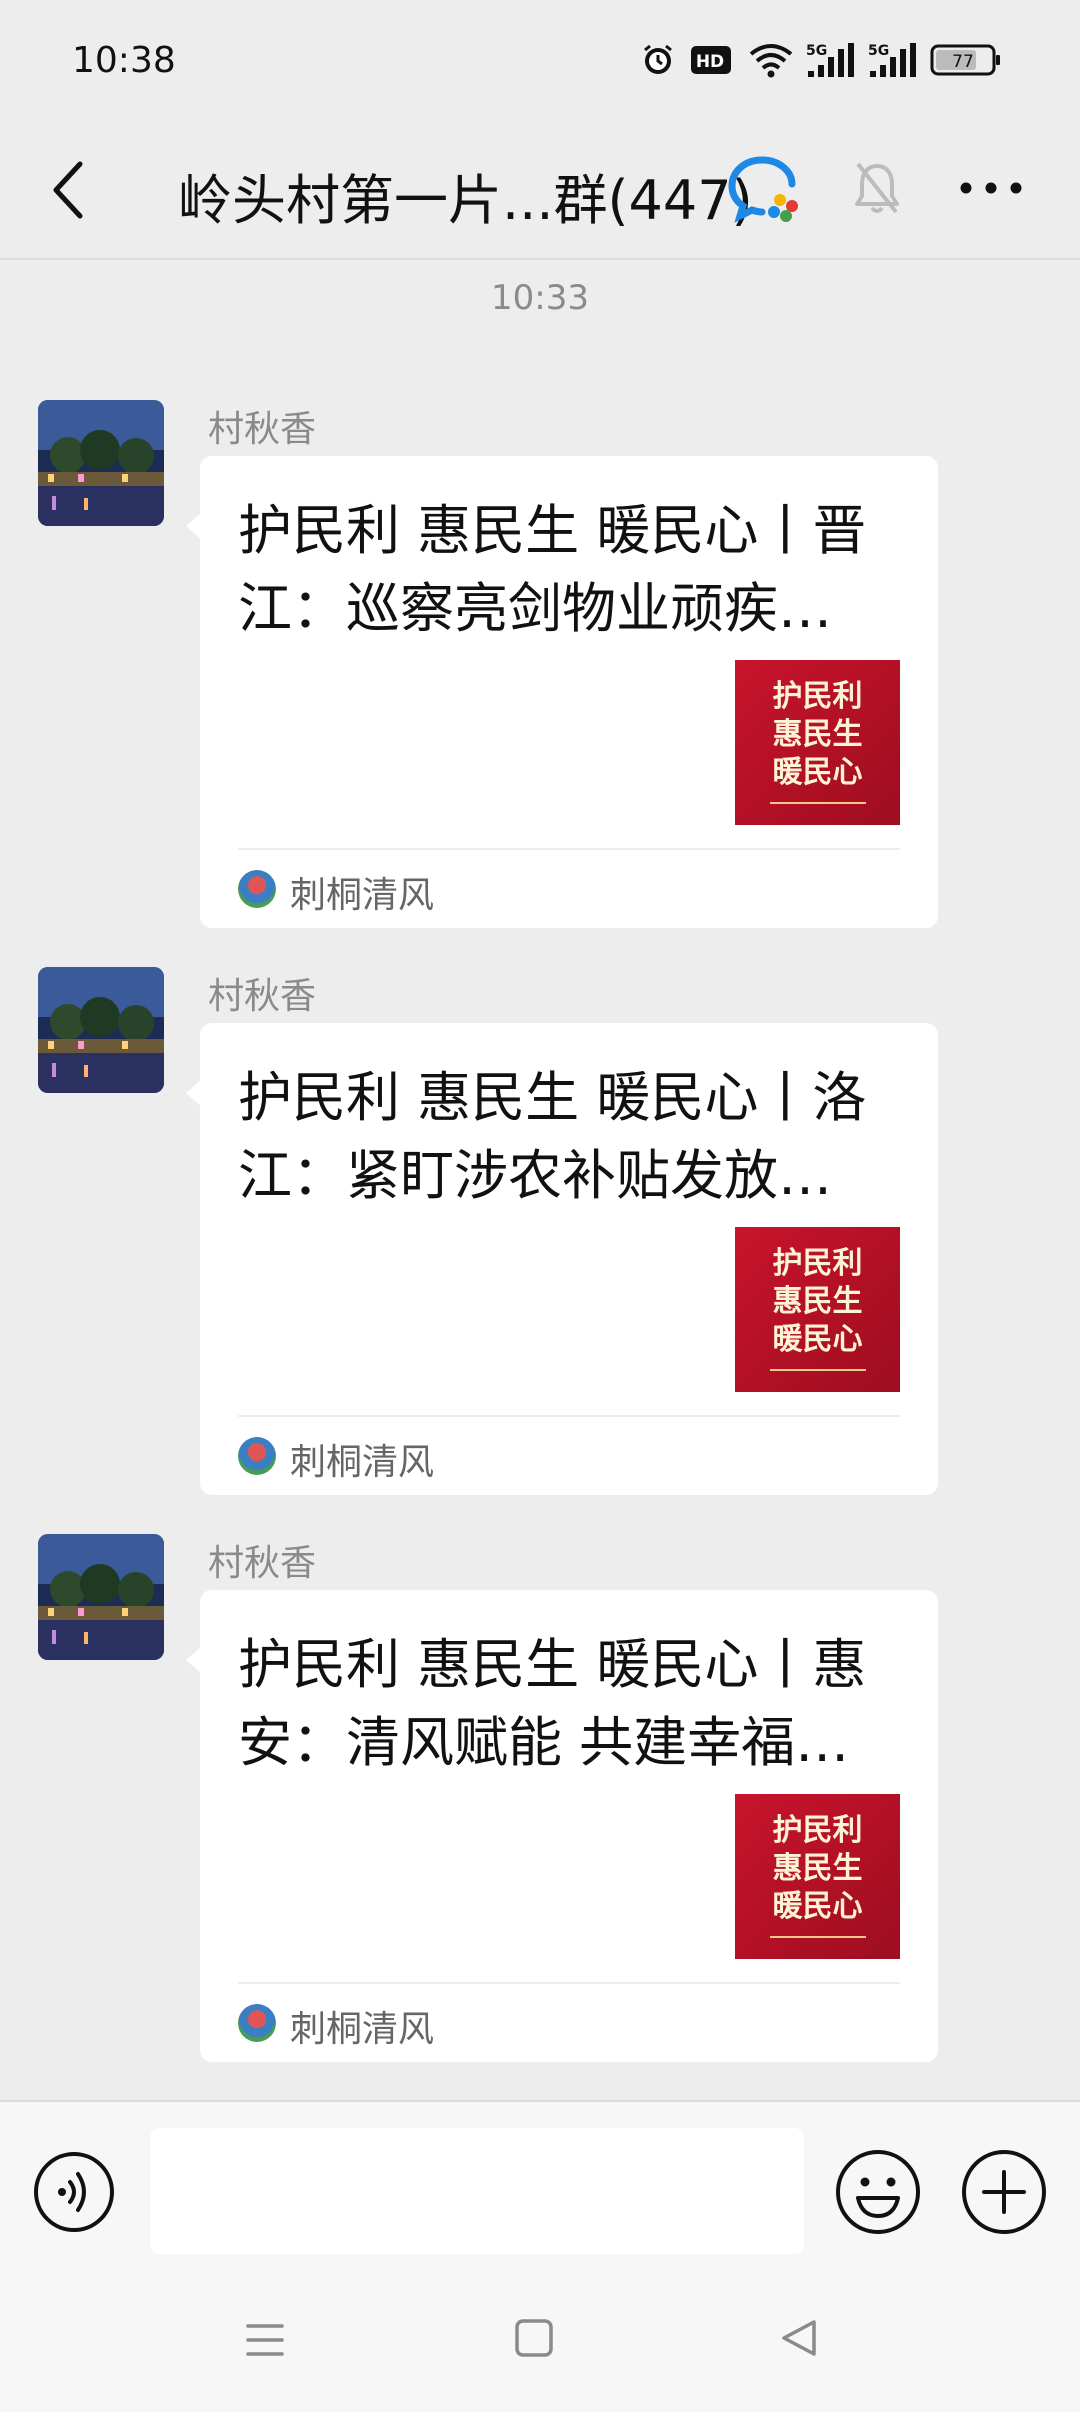  I want to click on back-button, so click(70, 190).